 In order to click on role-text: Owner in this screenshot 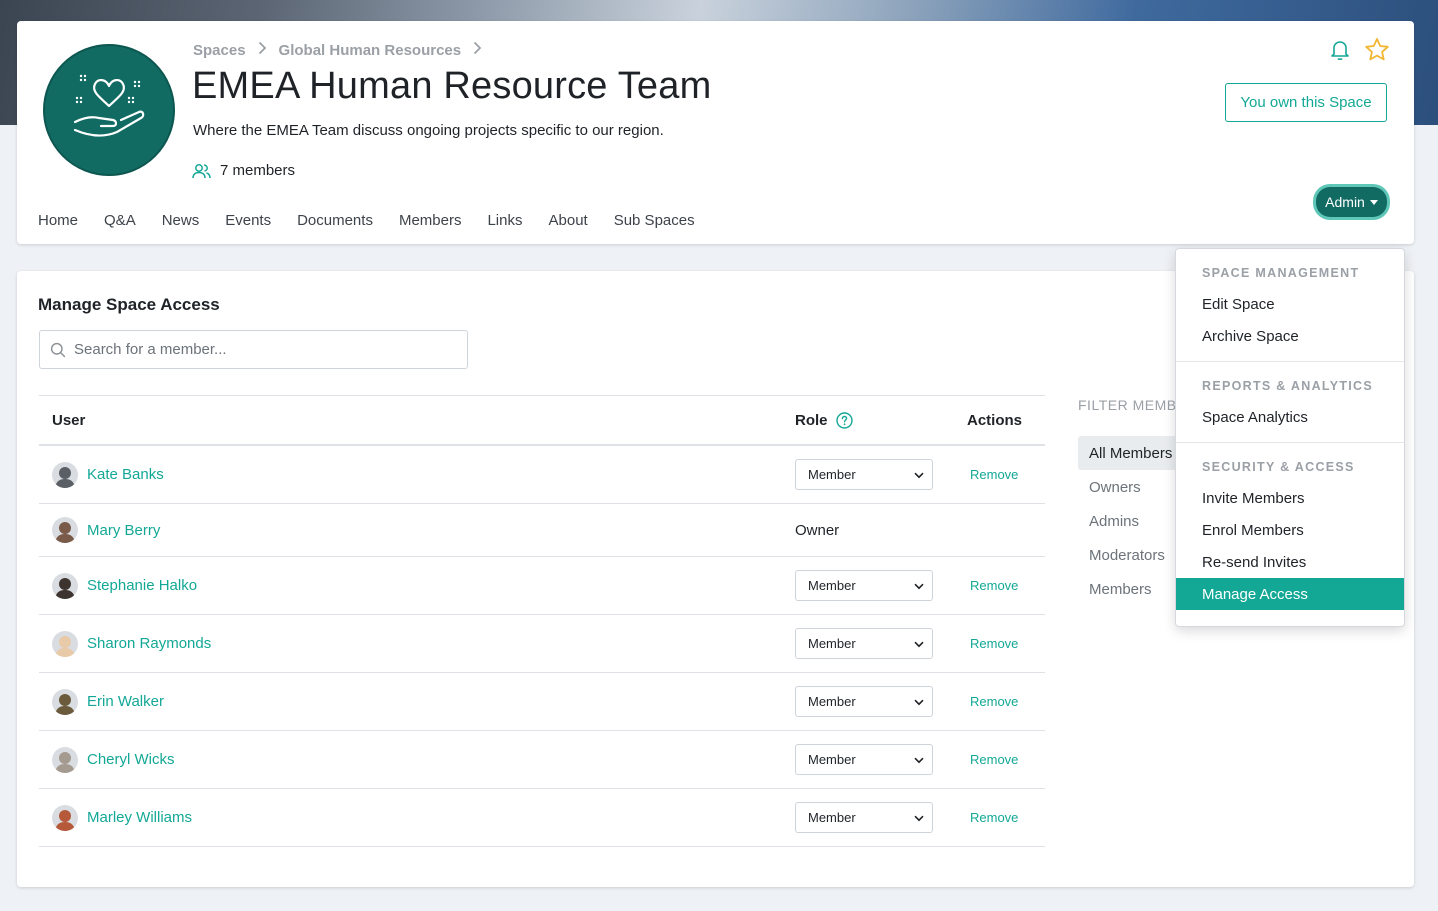, I will do `click(817, 530)`.